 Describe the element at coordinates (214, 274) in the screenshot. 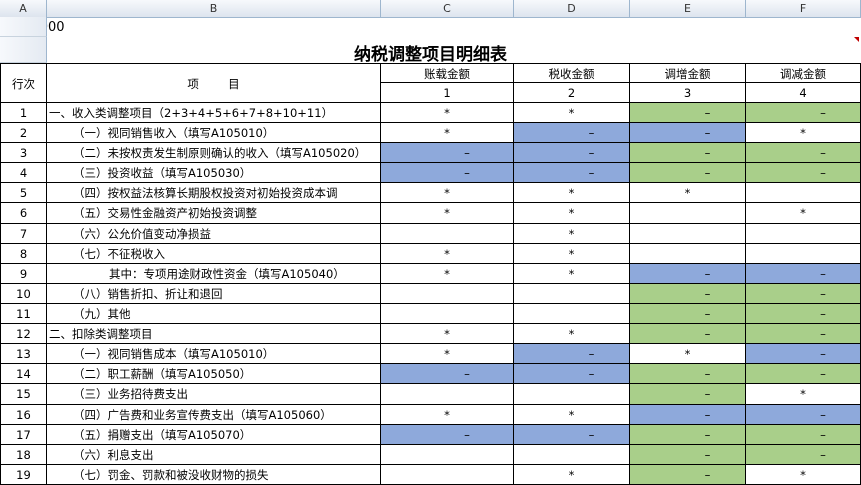

I see `item-cell: 其中：专项用途财政性资金（填写A105040）` at that location.